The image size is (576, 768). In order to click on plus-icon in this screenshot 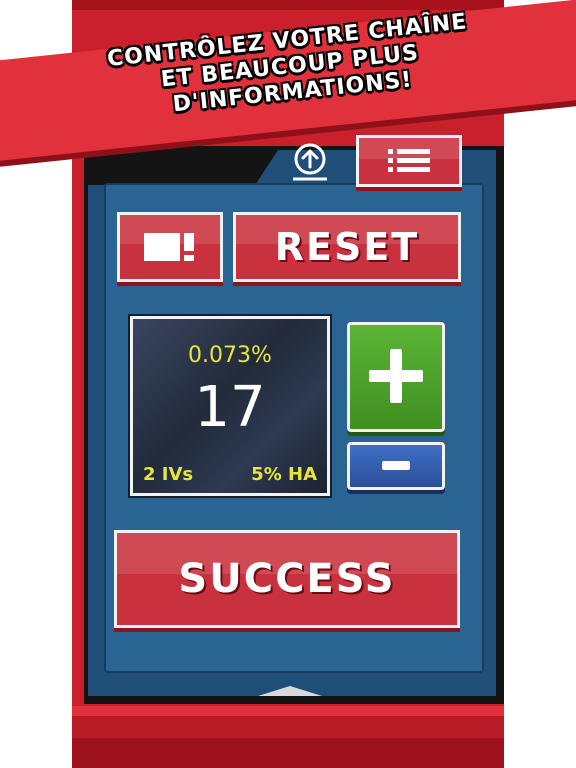, I will do `click(396, 376)`.